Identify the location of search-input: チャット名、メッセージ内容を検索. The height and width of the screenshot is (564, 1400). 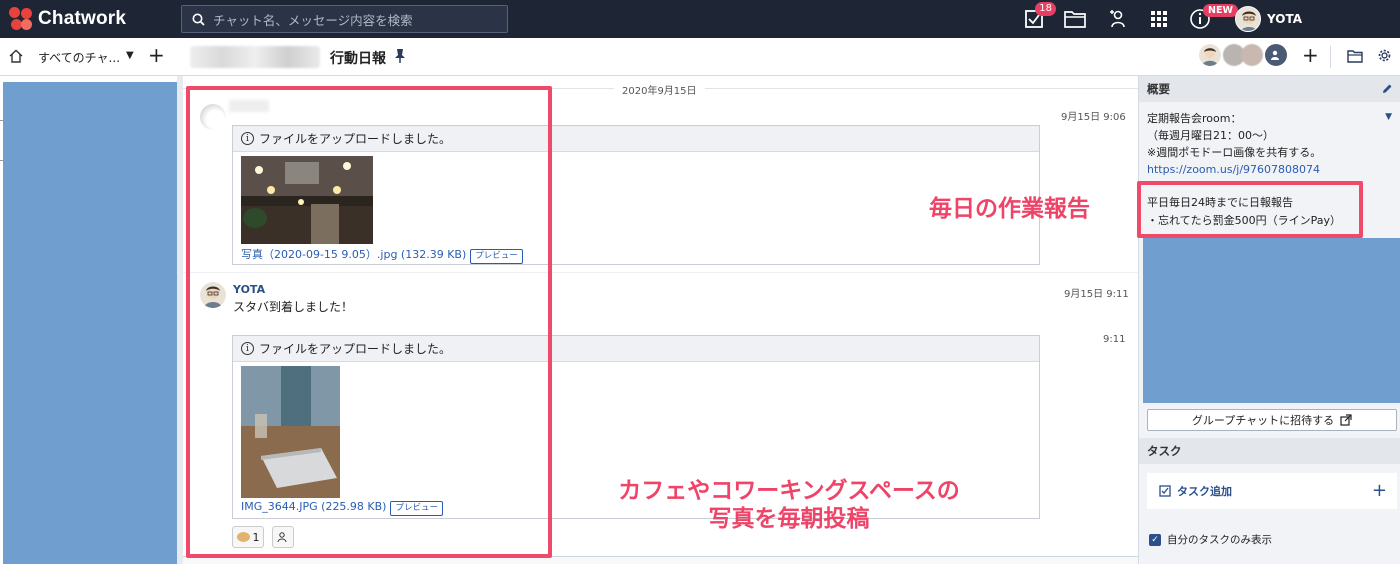
(344, 19).